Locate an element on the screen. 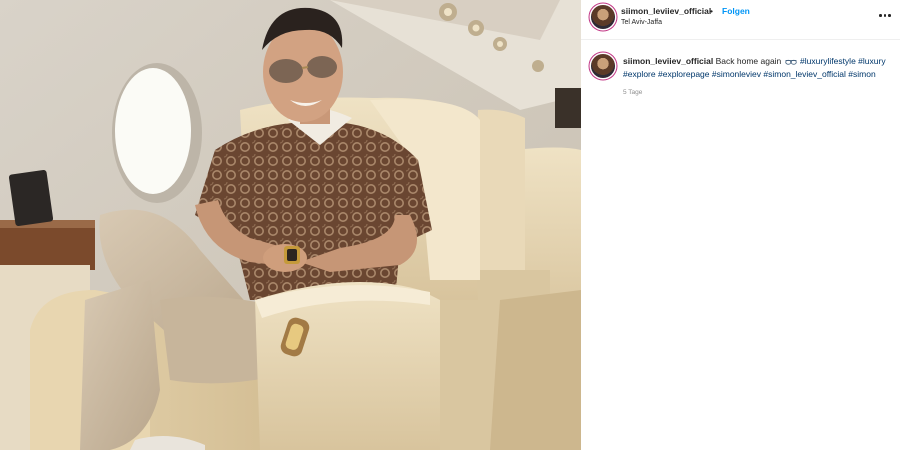 The width and height of the screenshot is (900, 450). caption-username: siimon_leviiev_official is located at coordinates (668, 61).